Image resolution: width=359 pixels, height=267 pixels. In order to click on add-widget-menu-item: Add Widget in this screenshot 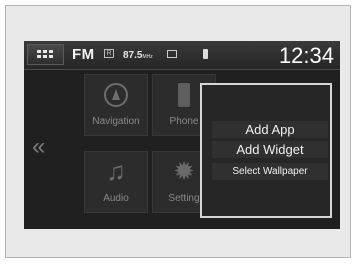, I will do `click(270, 149)`.